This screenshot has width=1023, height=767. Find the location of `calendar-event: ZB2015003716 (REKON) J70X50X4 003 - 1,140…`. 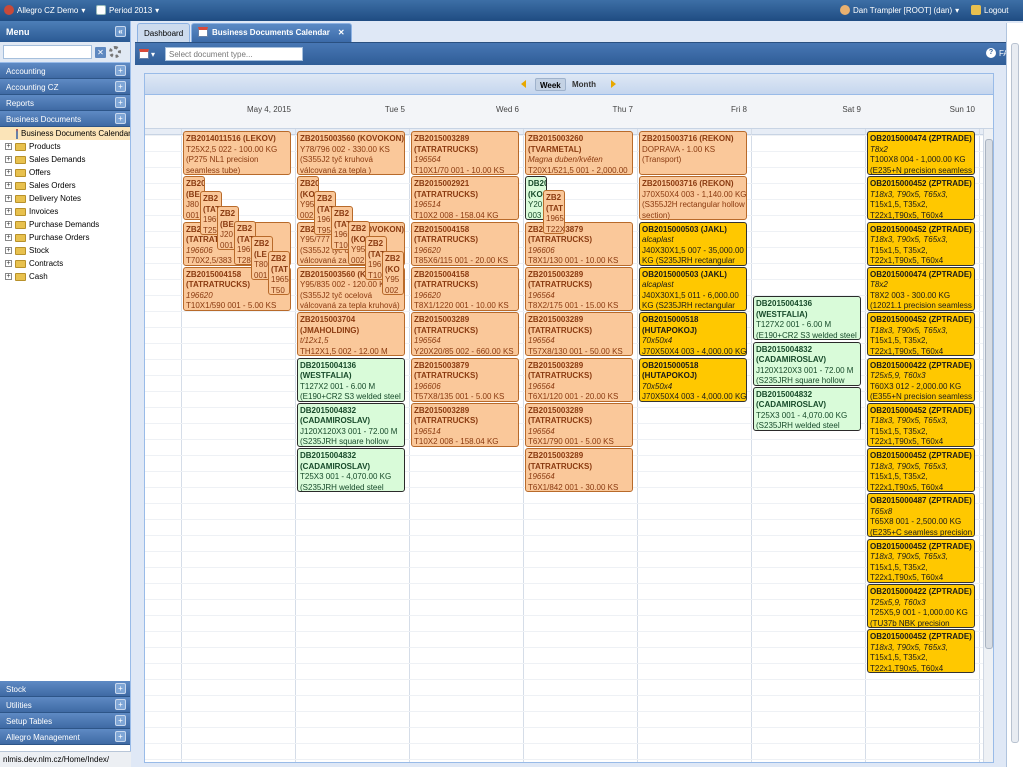

calendar-event: ZB2015003716 (REKON) J70X50X4 003 - 1,140… is located at coordinates (693, 198).